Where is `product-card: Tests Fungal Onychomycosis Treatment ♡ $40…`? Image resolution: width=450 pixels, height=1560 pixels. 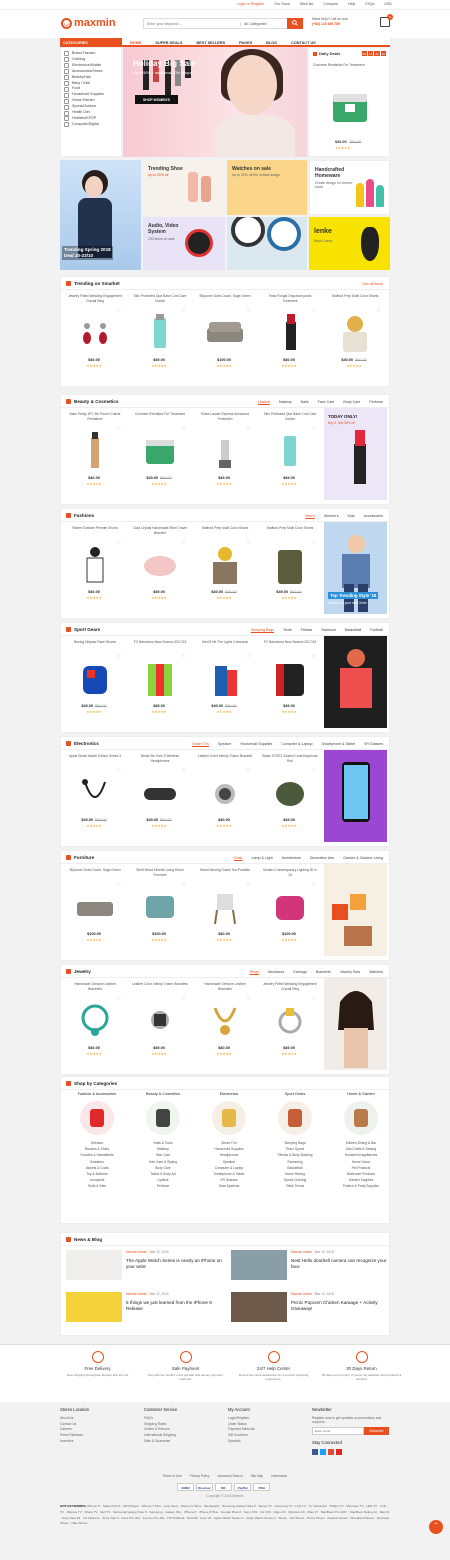
product-card: Tests Fungal Onychomycosis Treatment ♡ $40… is located at coordinates (289, 336).